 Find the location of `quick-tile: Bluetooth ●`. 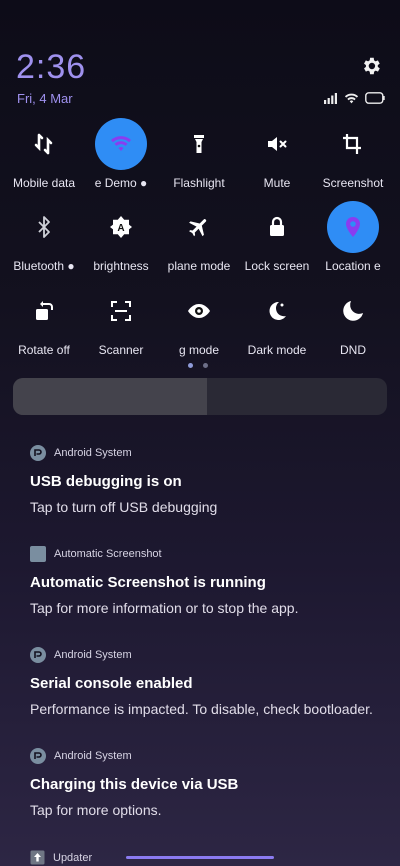

quick-tile: Bluetooth ● is located at coordinates (44, 239).